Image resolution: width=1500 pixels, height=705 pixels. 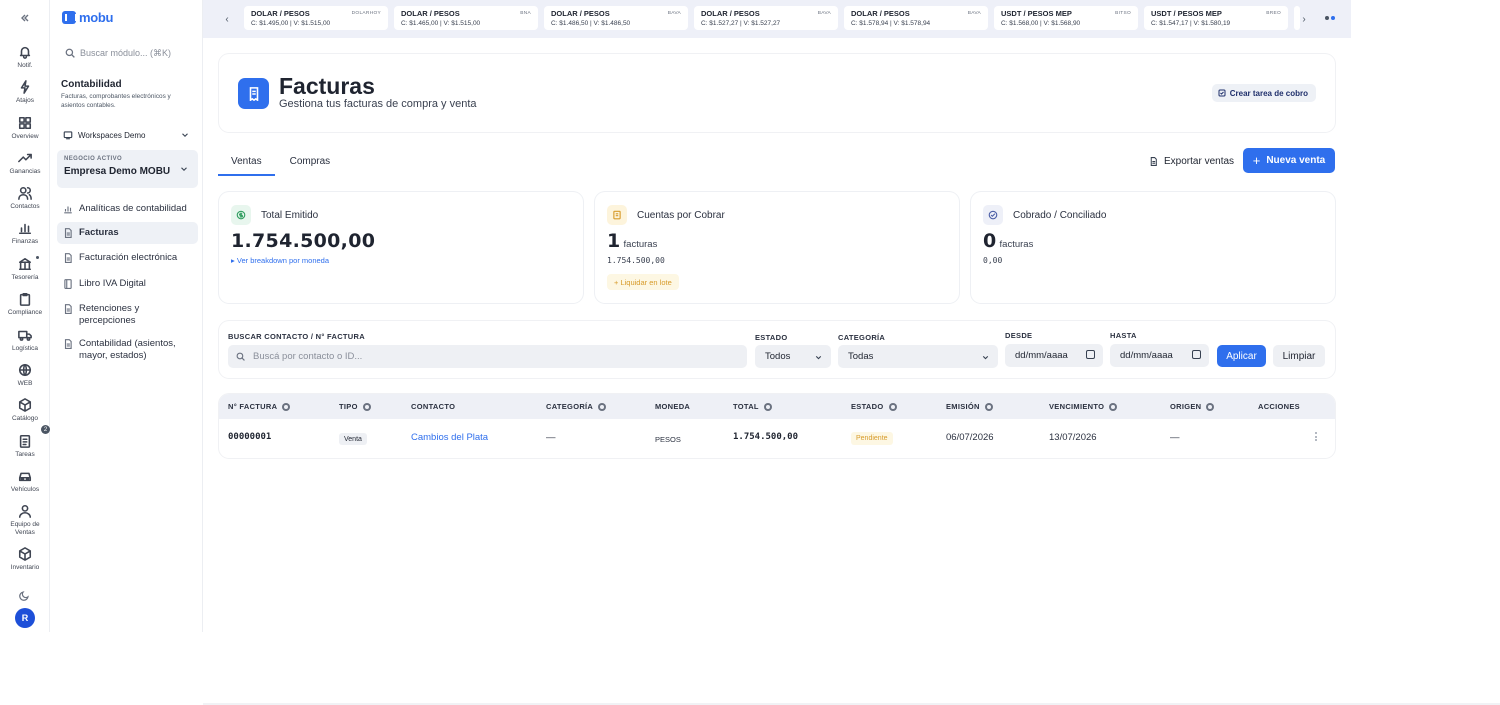 I want to click on rail-item-contactos: Contactos, so click(x=25, y=198).